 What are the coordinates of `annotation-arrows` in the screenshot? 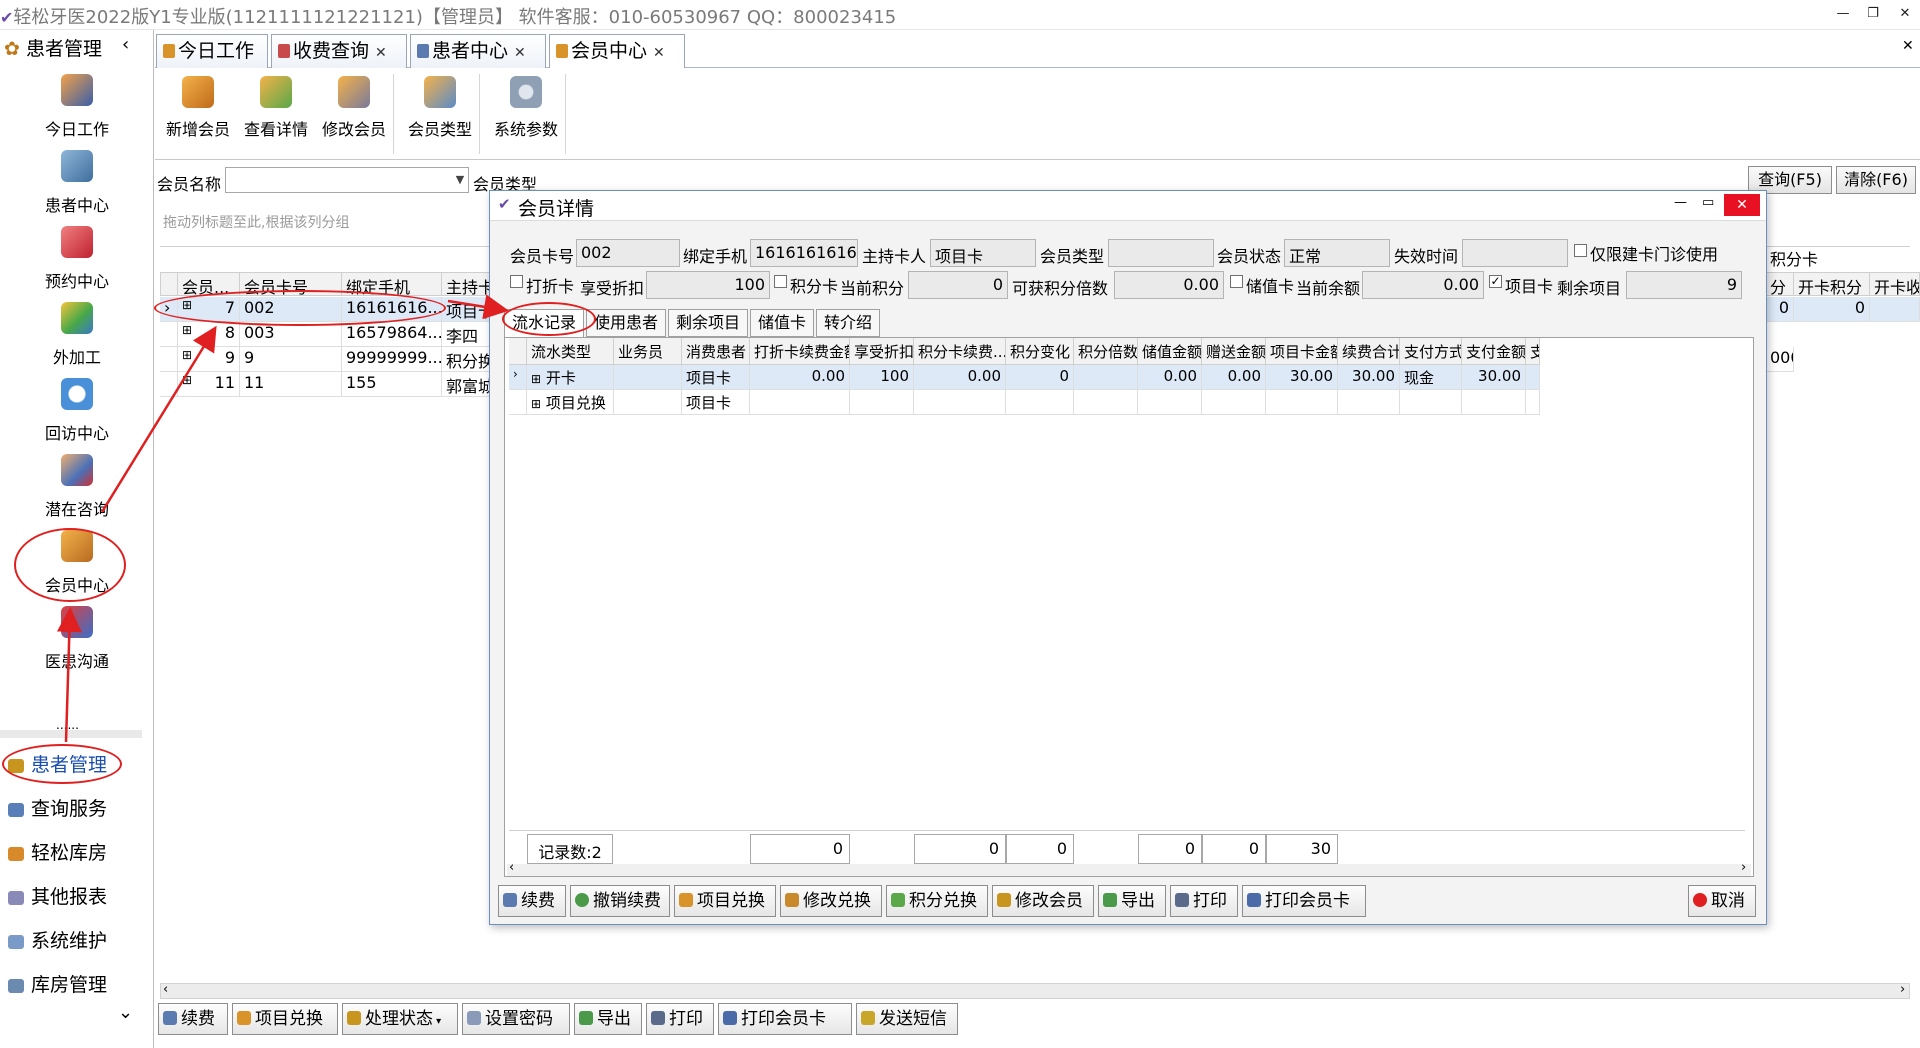 It's located at (282, 518).